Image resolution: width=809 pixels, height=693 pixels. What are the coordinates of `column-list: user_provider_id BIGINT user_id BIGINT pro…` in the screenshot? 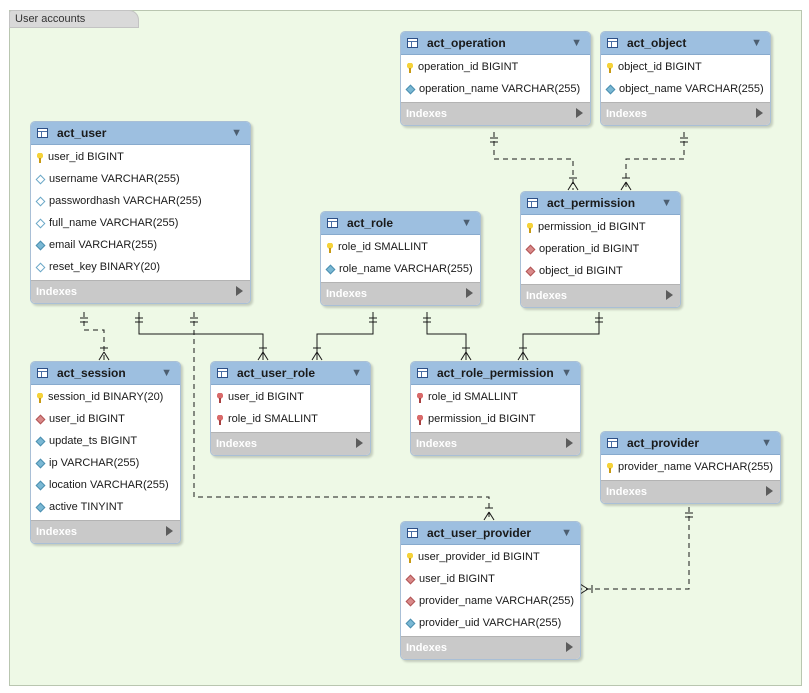 It's located at (490, 590).